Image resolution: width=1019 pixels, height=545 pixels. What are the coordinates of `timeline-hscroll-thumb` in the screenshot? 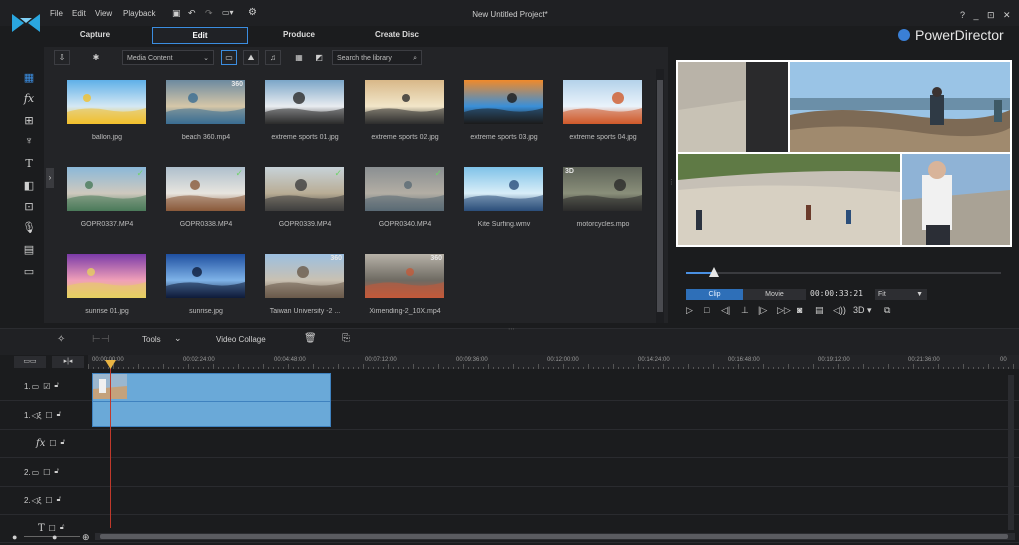 It's located at (554, 536).